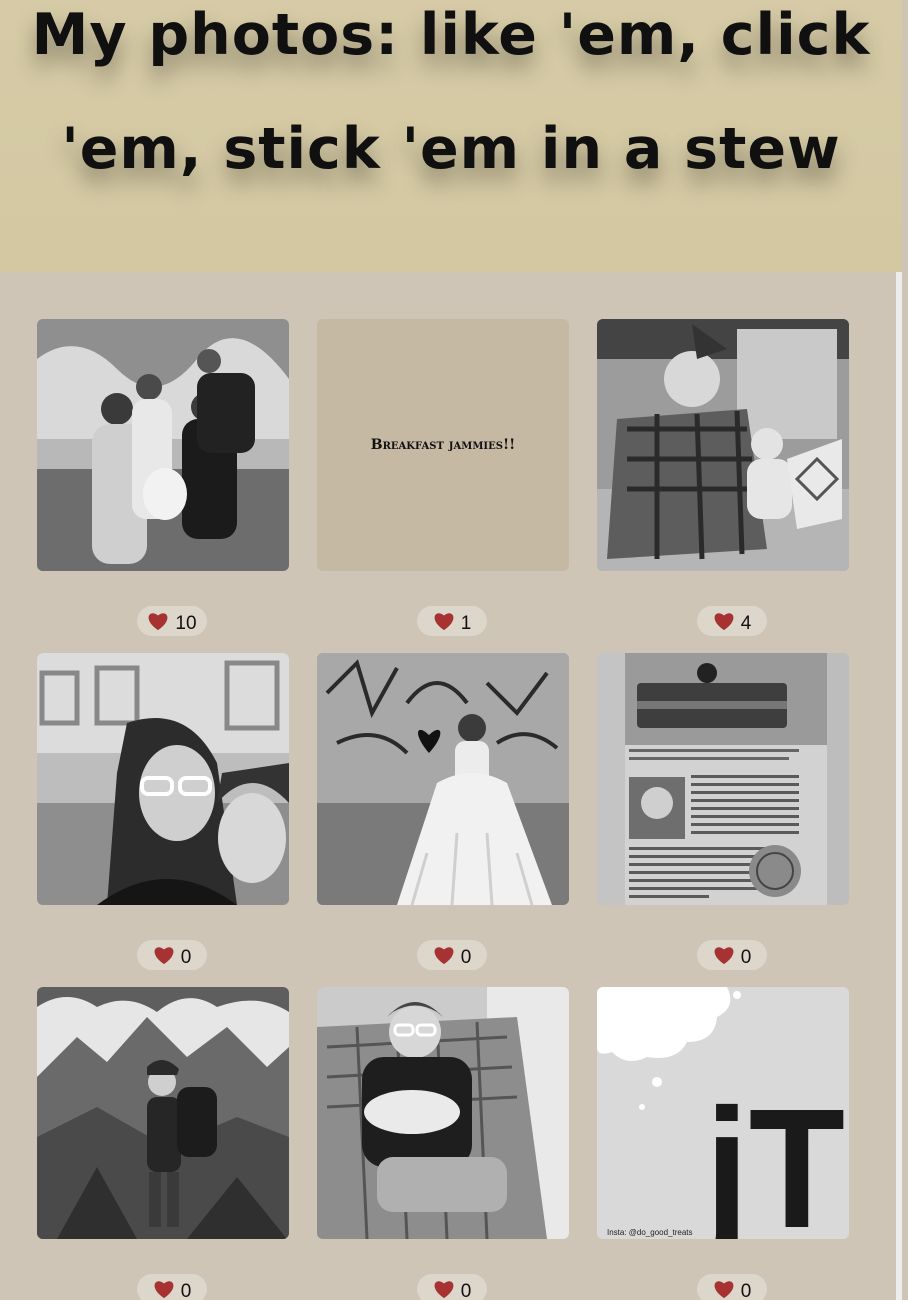 This screenshot has height=1300, width=908. I want to click on like-button: 10, so click(172, 621).